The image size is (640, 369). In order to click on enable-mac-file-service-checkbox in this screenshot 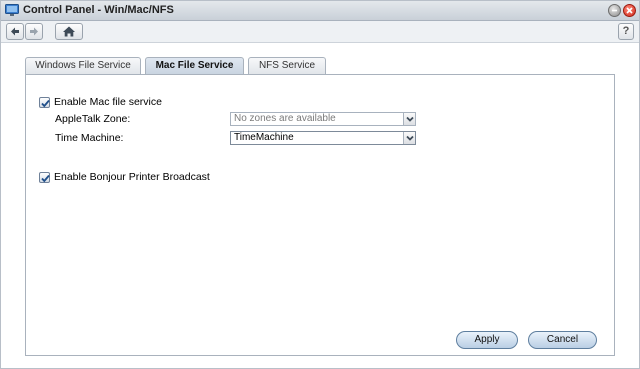, I will do `click(44, 102)`.